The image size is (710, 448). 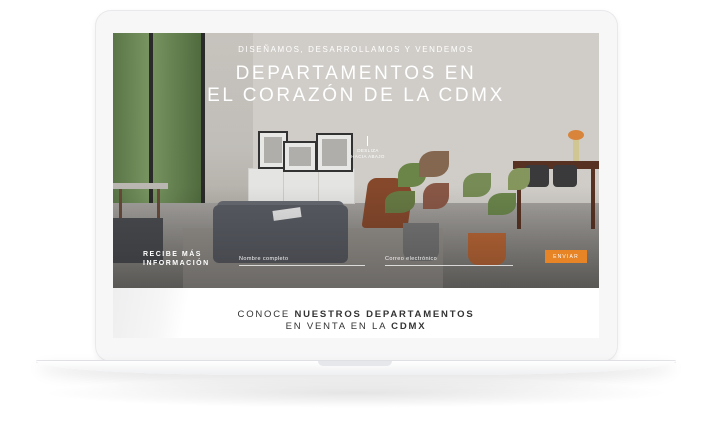 I want to click on name-field, so click(x=302, y=256).